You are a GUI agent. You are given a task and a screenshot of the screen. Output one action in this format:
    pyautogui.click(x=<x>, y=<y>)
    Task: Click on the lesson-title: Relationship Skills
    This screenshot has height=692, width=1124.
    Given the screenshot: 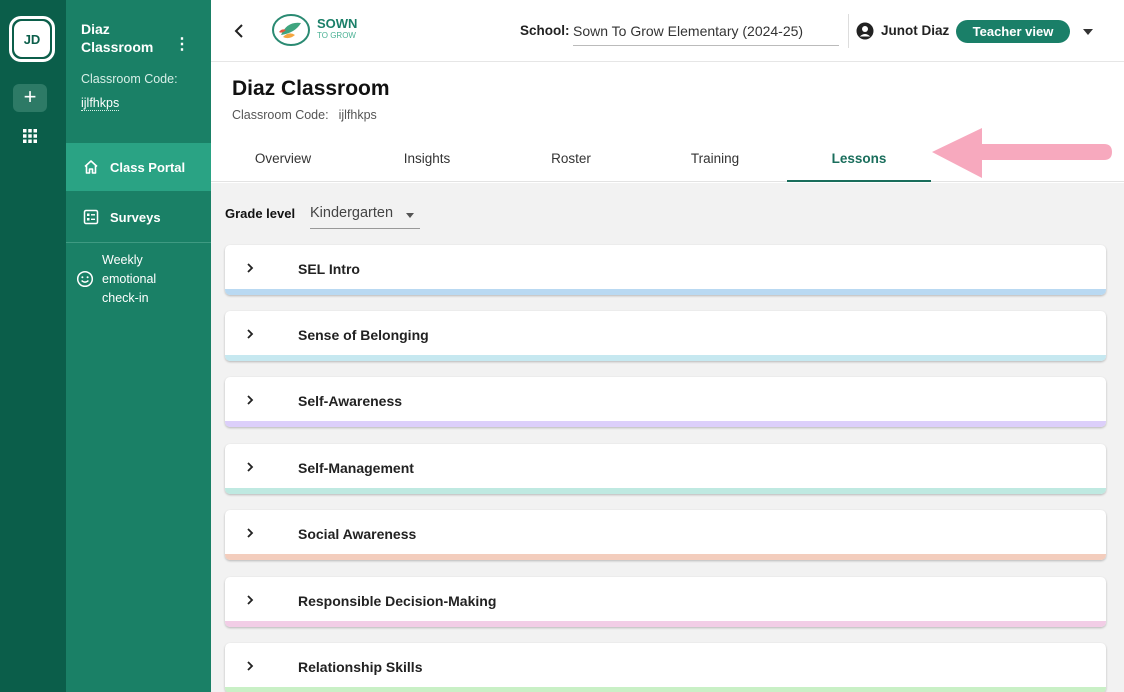 What is the action you would take?
    pyautogui.click(x=360, y=667)
    